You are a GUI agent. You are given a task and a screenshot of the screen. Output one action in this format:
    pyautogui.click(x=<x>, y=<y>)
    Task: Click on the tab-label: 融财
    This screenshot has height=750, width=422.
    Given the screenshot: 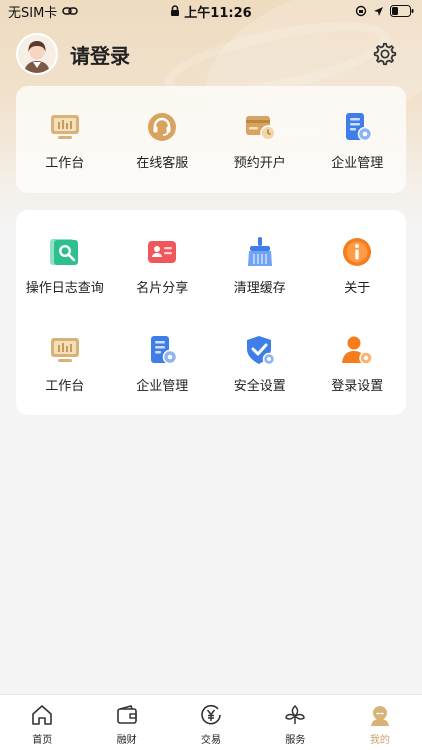 What is the action you would take?
    pyautogui.click(x=126, y=740)
    